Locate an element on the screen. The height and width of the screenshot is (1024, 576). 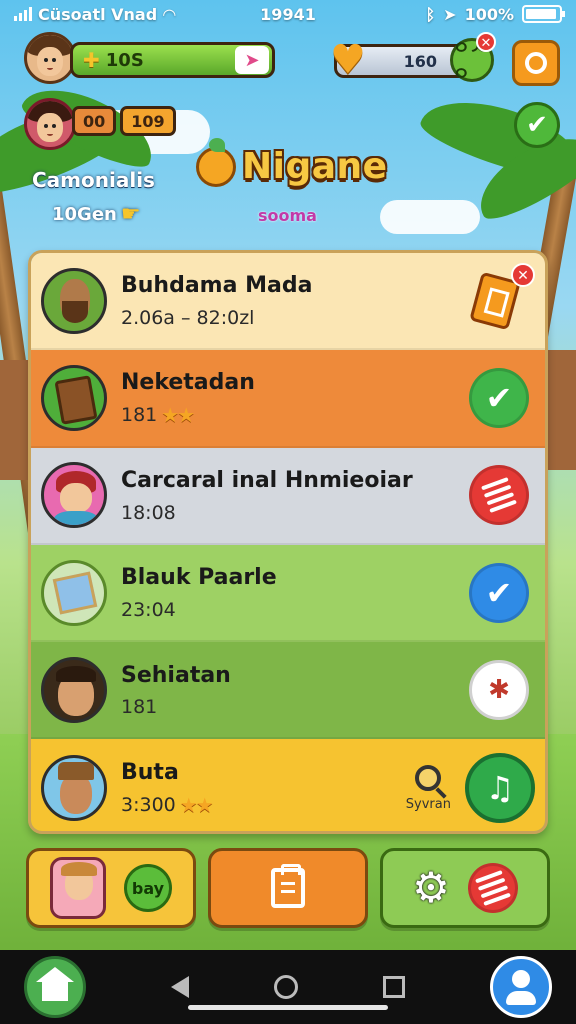
camera-button is located at coordinates (536, 63).